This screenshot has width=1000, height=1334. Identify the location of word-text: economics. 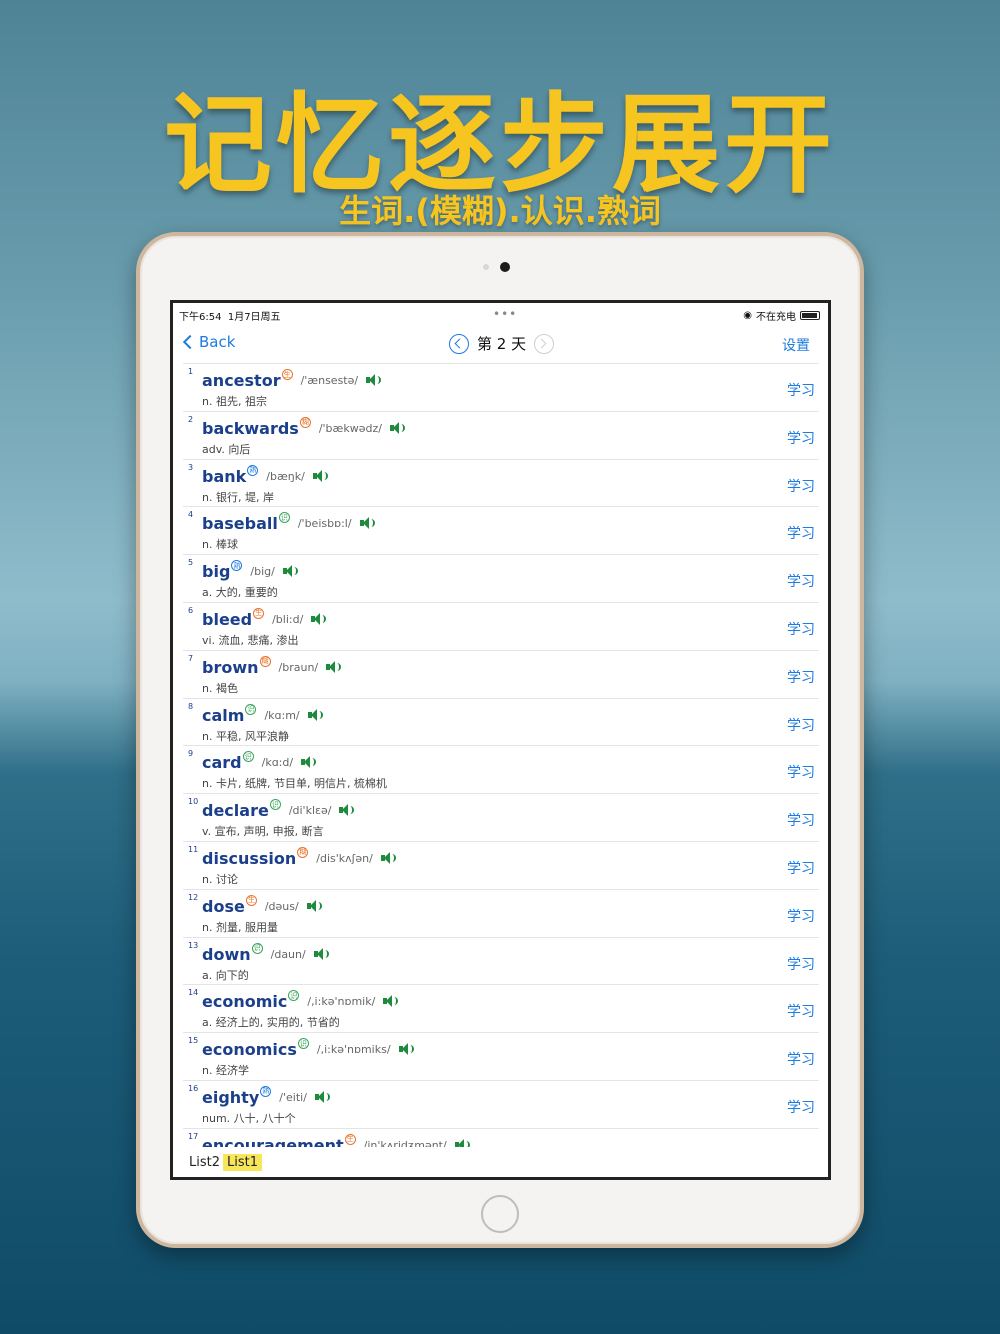
(249, 1049).